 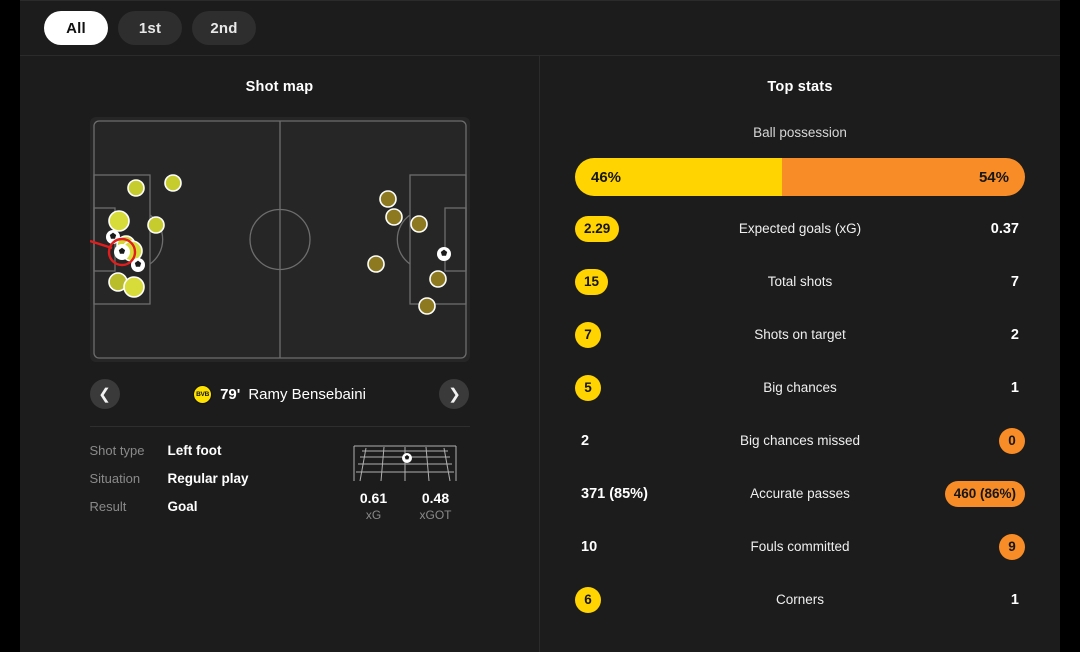 I want to click on shot-player-name: Ramy Bensebaini, so click(x=307, y=394).